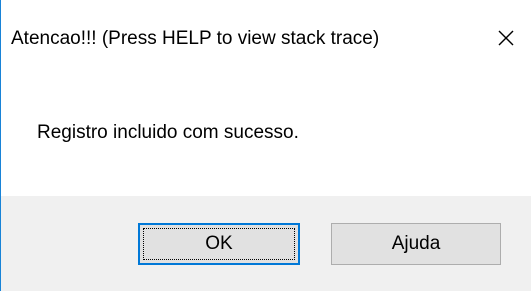 Image resolution: width=531 pixels, height=291 pixels. I want to click on close-icon, so click(506, 38).